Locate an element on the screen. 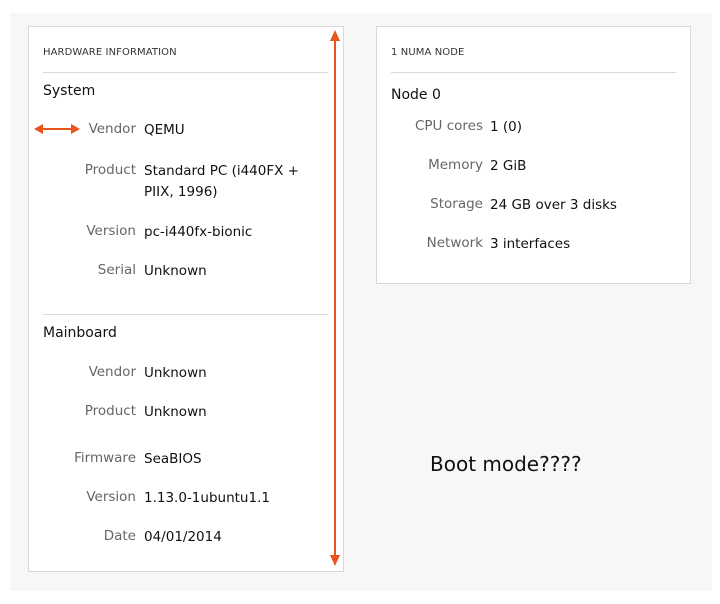 Image resolution: width=720 pixels, height=604 pixels. system-vendor-value: QEMU is located at coordinates (164, 130).